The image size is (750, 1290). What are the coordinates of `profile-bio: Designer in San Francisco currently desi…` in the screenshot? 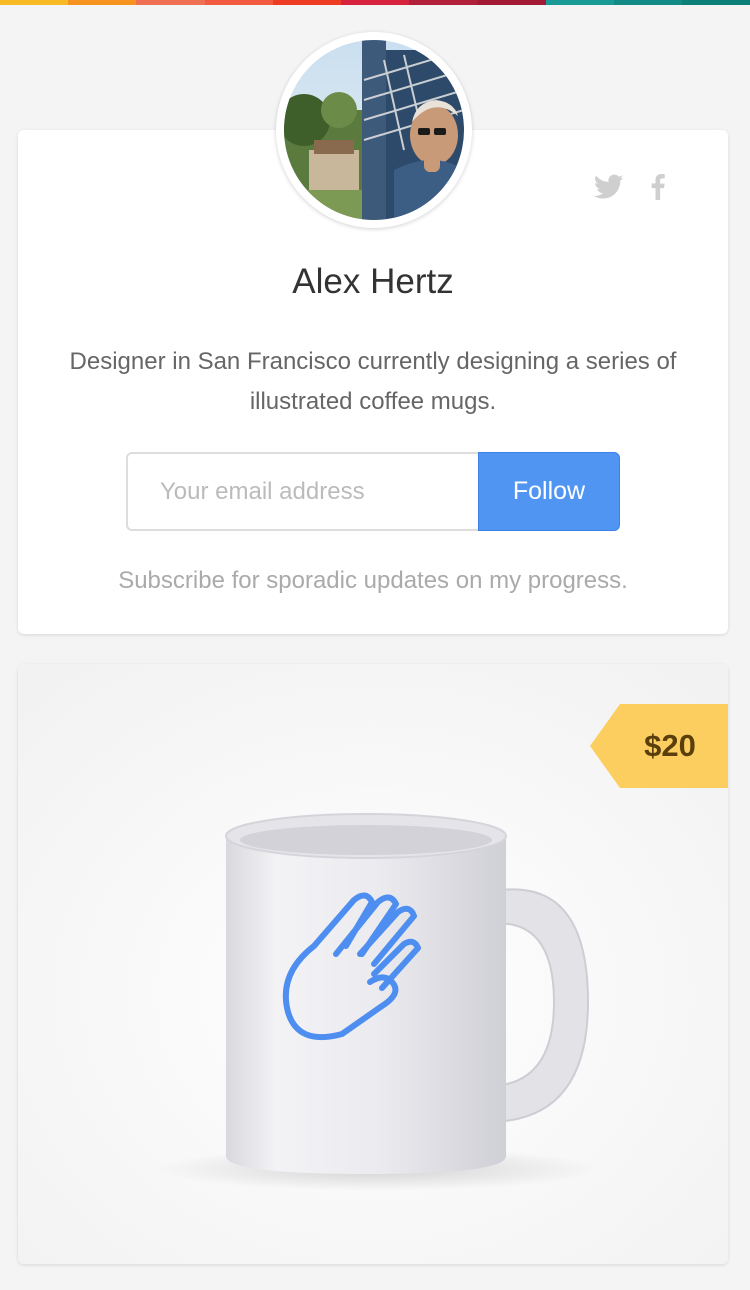 It's located at (373, 381).